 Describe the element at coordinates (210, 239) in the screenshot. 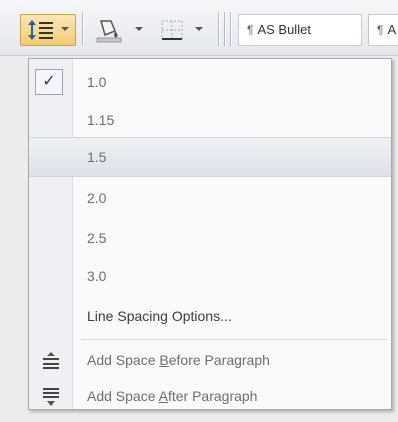

I see `menu-item-spacing-2-5: 2.5` at that location.